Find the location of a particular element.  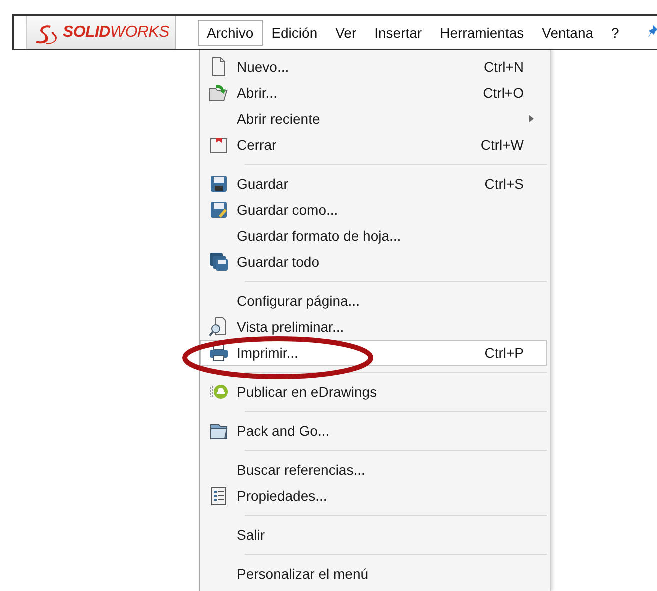

menu-item: Cerrar Ctrl+W is located at coordinates (373, 145).